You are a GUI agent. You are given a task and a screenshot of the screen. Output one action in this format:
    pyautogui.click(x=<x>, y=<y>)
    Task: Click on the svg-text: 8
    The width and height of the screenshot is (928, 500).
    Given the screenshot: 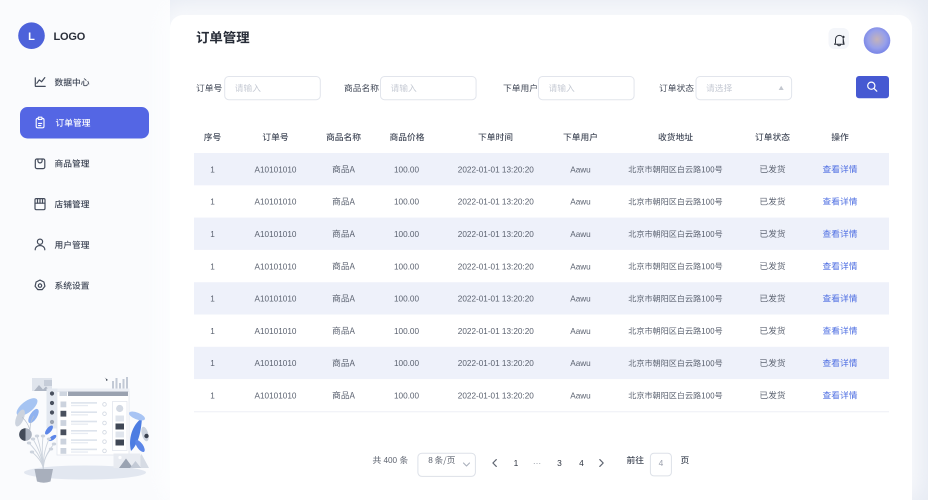 What is the action you would take?
    pyautogui.click(x=430, y=460)
    